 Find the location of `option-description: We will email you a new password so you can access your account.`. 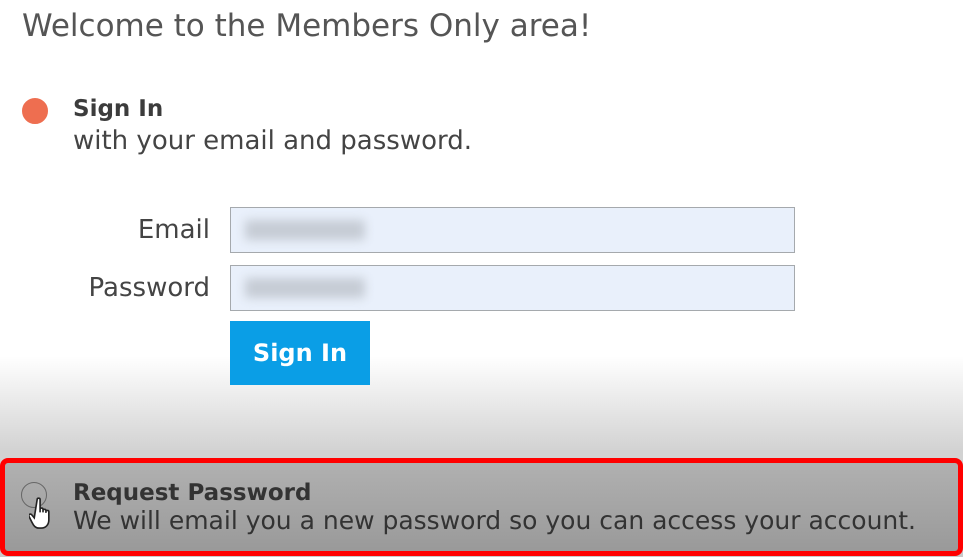

option-description: We will email you a new password so you can access your account. is located at coordinates (494, 520).